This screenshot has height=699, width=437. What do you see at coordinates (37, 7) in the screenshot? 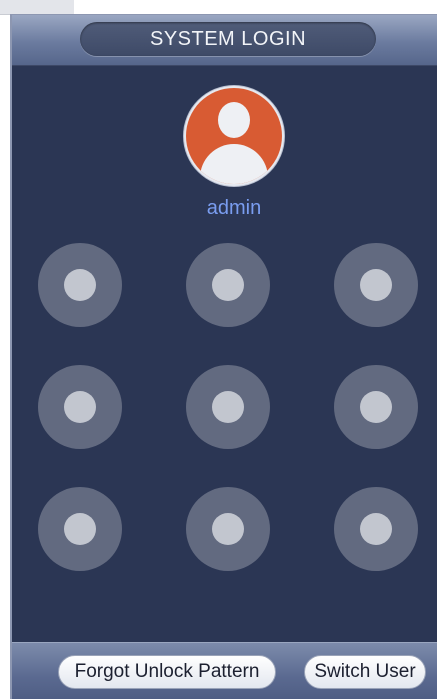
I see `window-corner-tab` at bounding box center [37, 7].